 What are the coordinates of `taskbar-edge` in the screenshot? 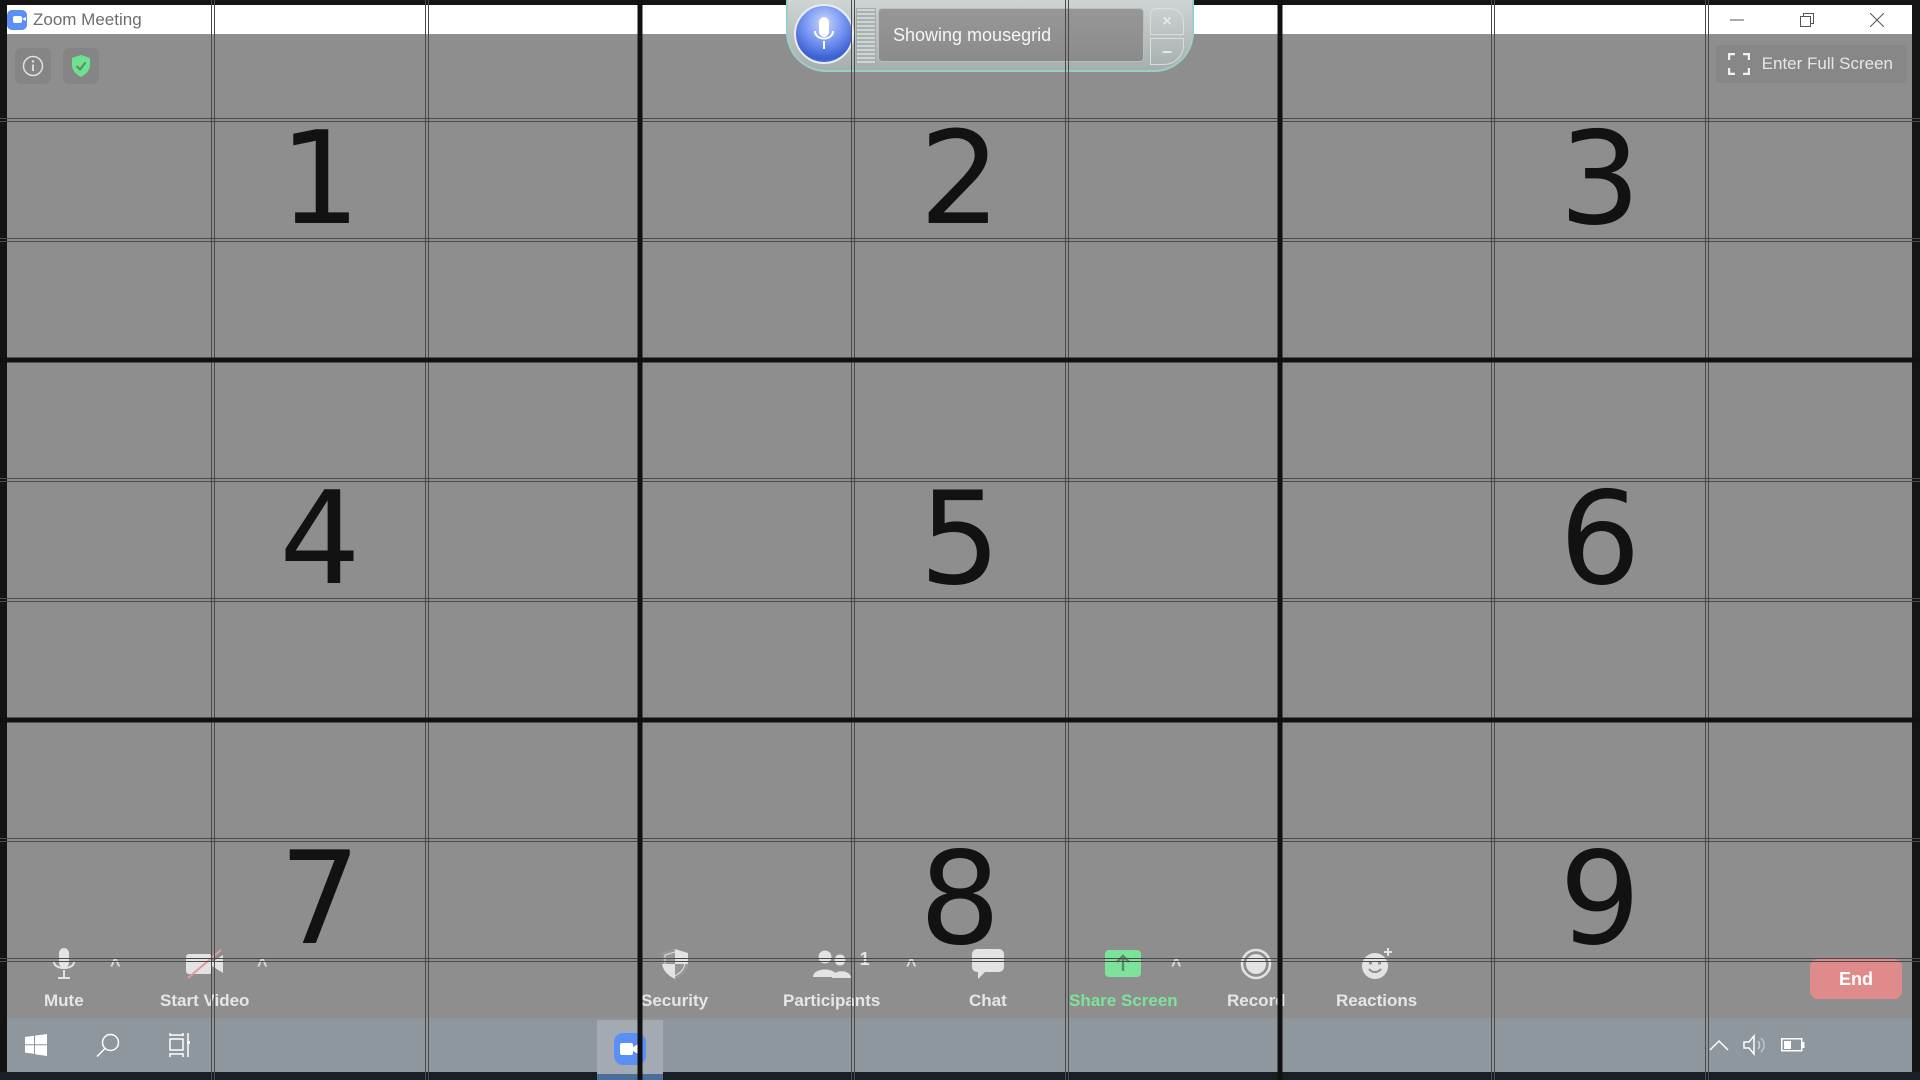 It's located at (960, 1076).